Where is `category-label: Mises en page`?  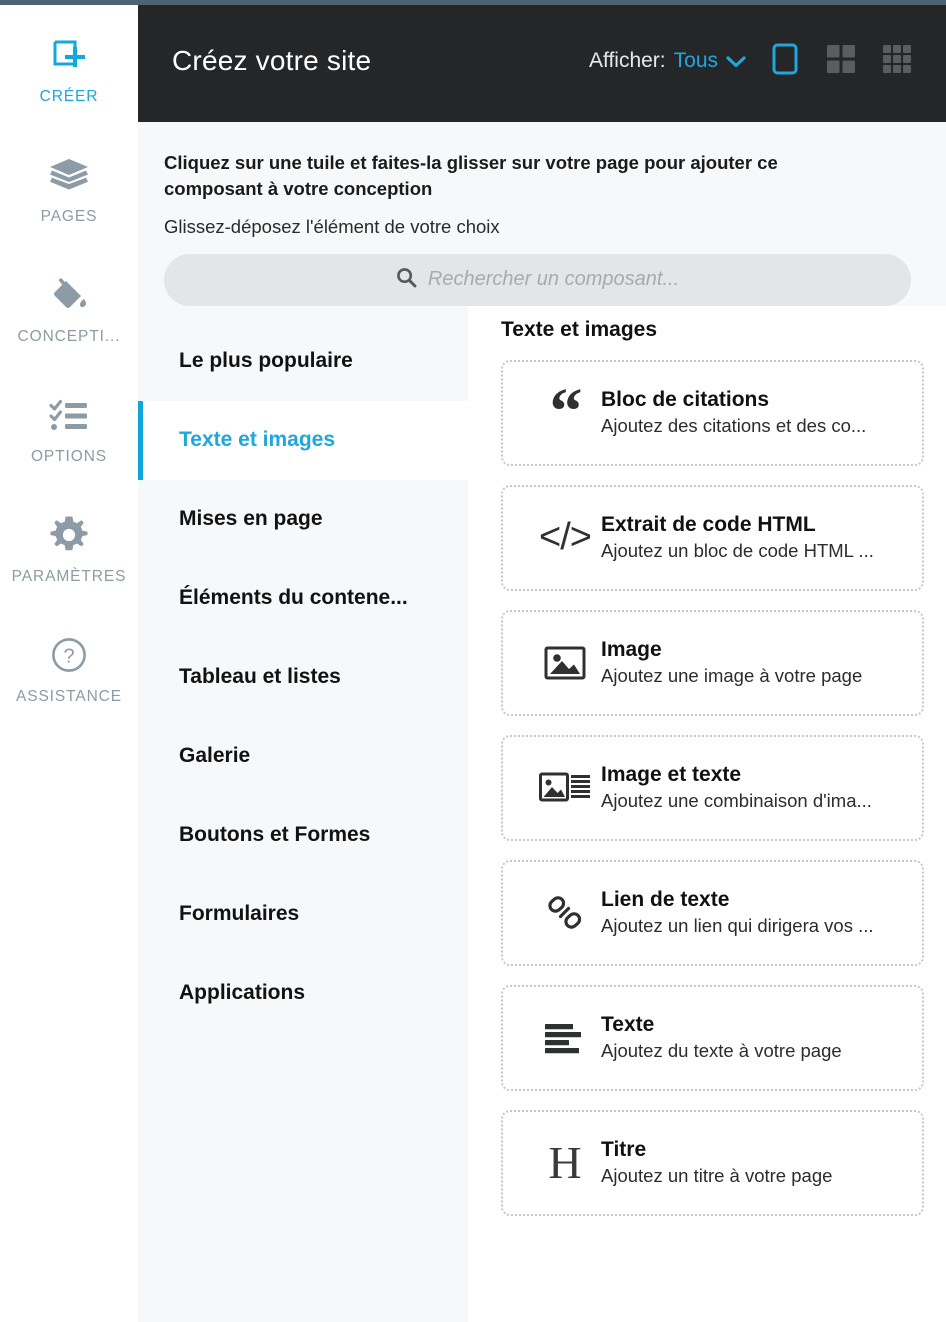
category-label: Mises en page is located at coordinates (251, 519).